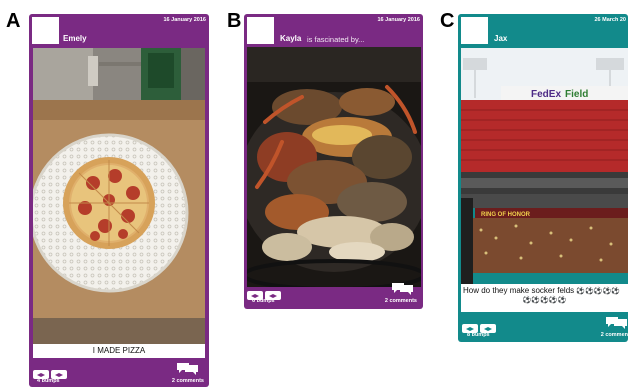  Describe the element at coordinates (119, 351) in the screenshot. I see `post-caption: I MADE PIZZA` at that location.